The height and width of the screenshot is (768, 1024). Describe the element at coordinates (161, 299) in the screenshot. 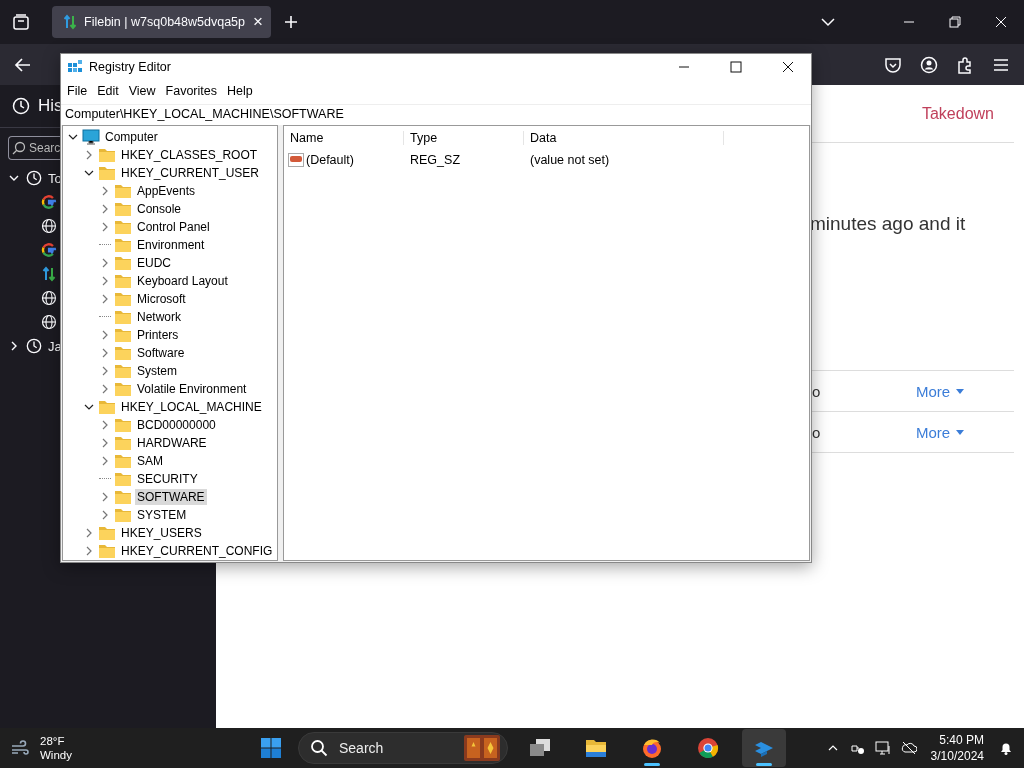

I see `tree-item: Microsoft` at that location.